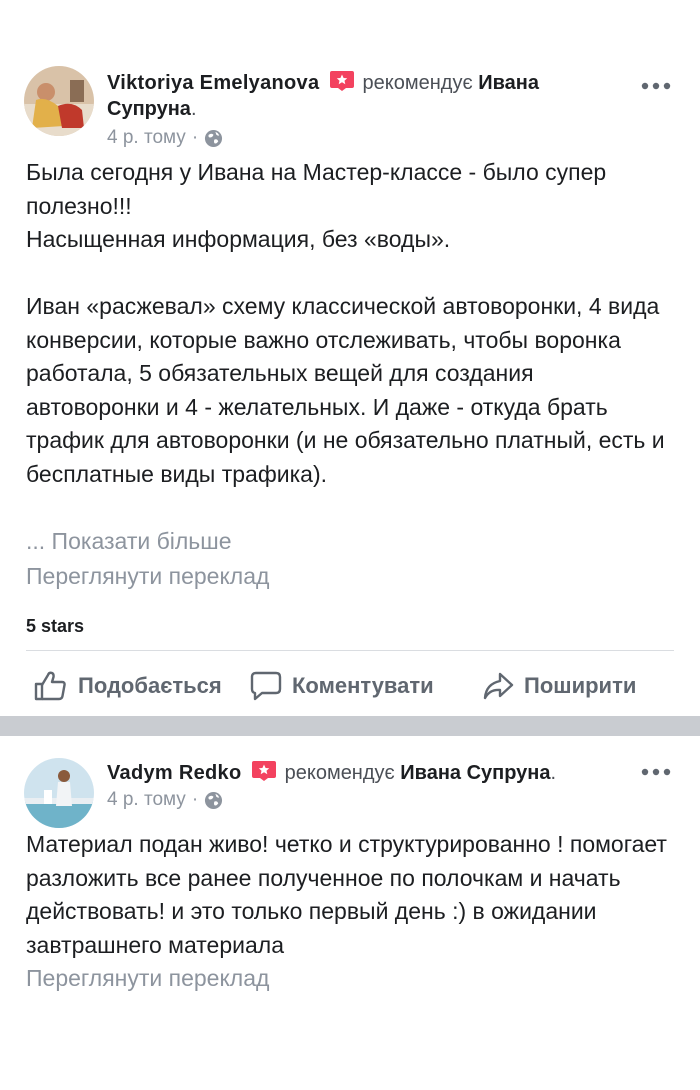 The height and width of the screenshot is (1090, 700). Describe the element at coordinates (55, 626) in the screenshot. I see `rating-stars: 5 stars` at that location.